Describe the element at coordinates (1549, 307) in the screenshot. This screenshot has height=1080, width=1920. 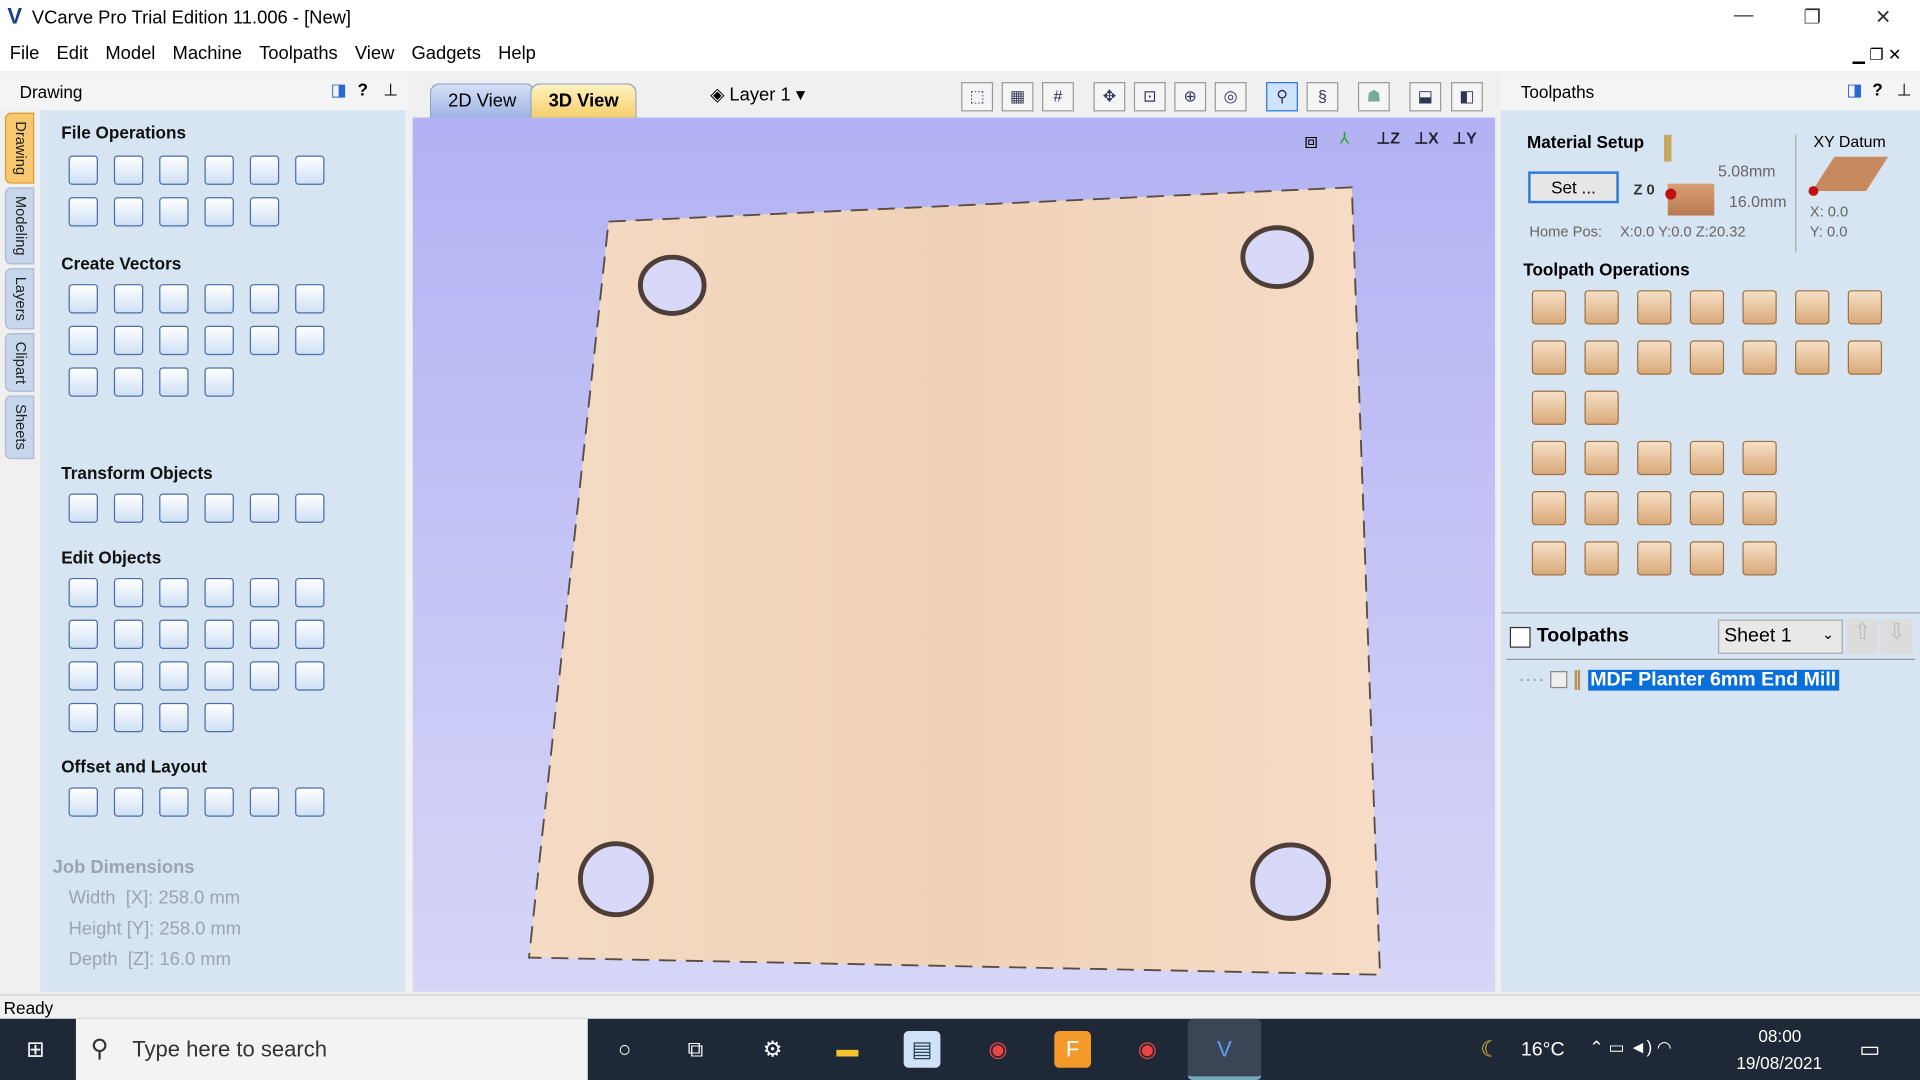
I see `profile-toolpath-icon` at that location.